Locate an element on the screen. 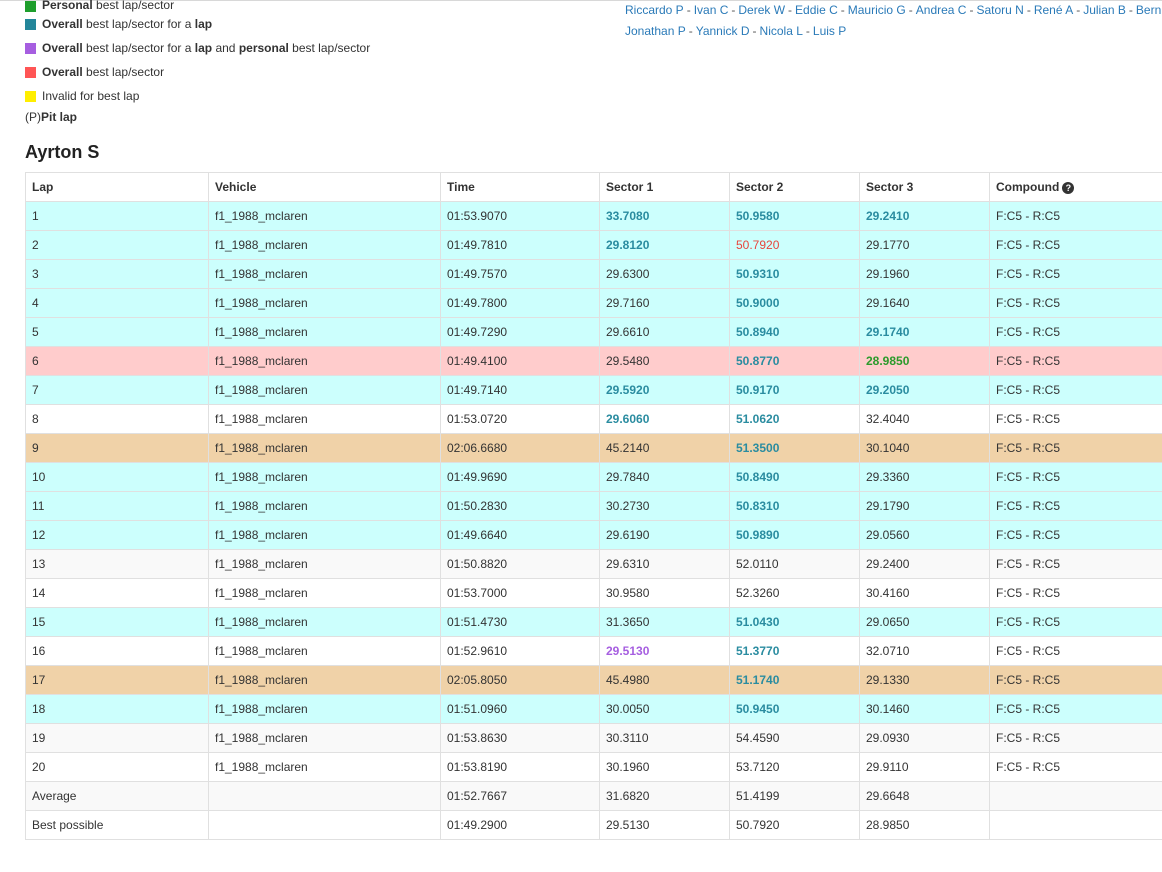  legend-text: Overall best lap/sector for a lap is located at coordinates (127, 24).